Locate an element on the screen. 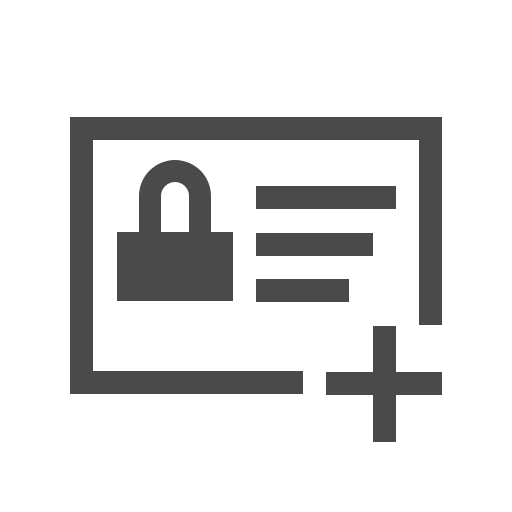 Image resolution: width=512 pixels, height=512 pixels. card-frame-bottom is located at coordinates (186, 382).